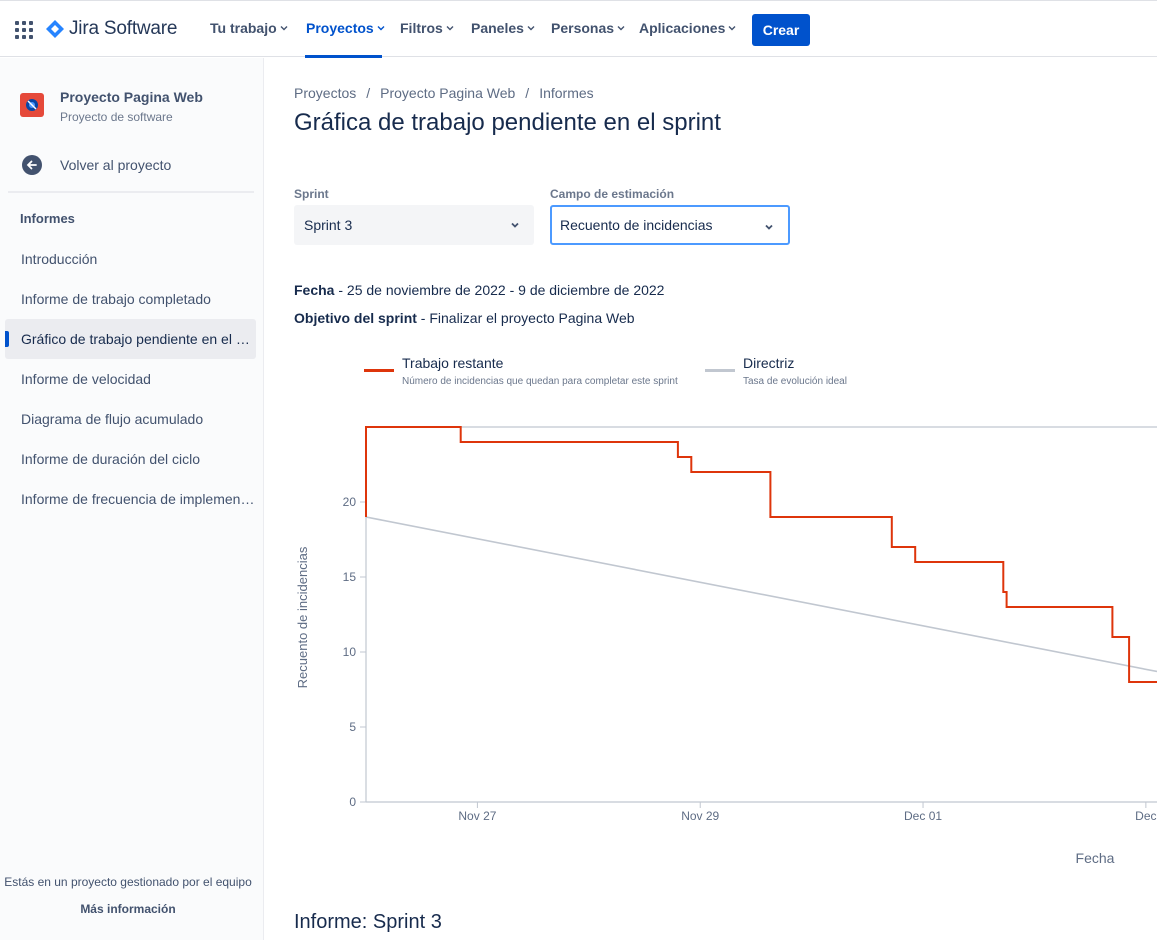 The height and width of the screenshot is (940, 1157). Describe the element at coordinates (379, 370) in the screenshot. I see `legend-swatch-remaining` at that location.